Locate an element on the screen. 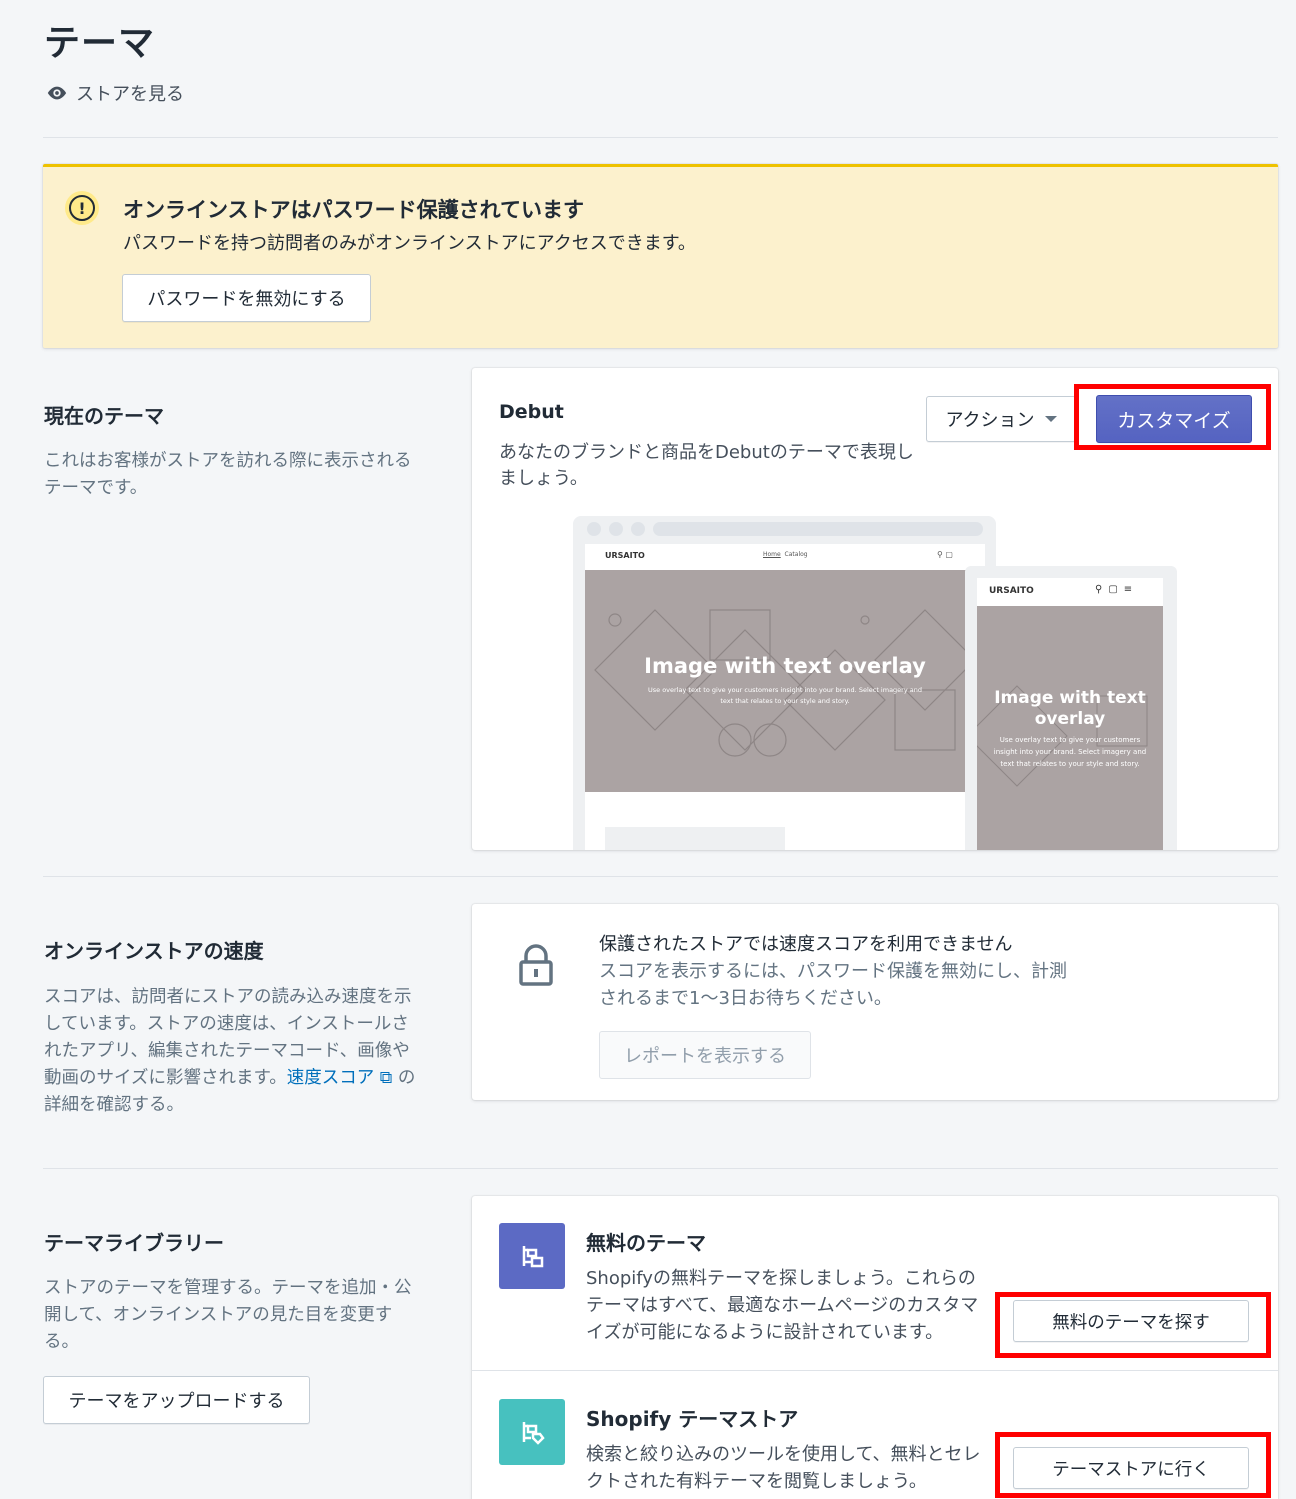 This screenshot has height=1499, width=1296. hero-illustration is located at coordinates (785, 683).